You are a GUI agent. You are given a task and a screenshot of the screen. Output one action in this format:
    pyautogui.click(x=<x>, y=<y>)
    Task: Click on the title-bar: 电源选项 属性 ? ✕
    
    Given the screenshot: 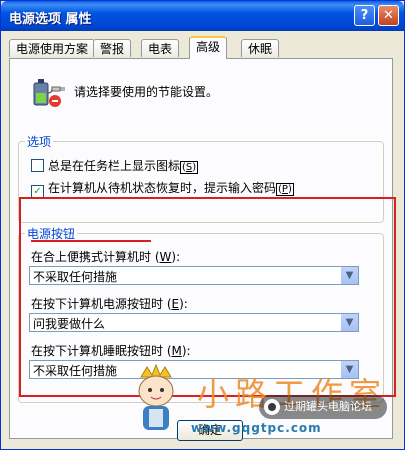 What is the action you would take?
    pyautogui.click(x=202, y=16)
    